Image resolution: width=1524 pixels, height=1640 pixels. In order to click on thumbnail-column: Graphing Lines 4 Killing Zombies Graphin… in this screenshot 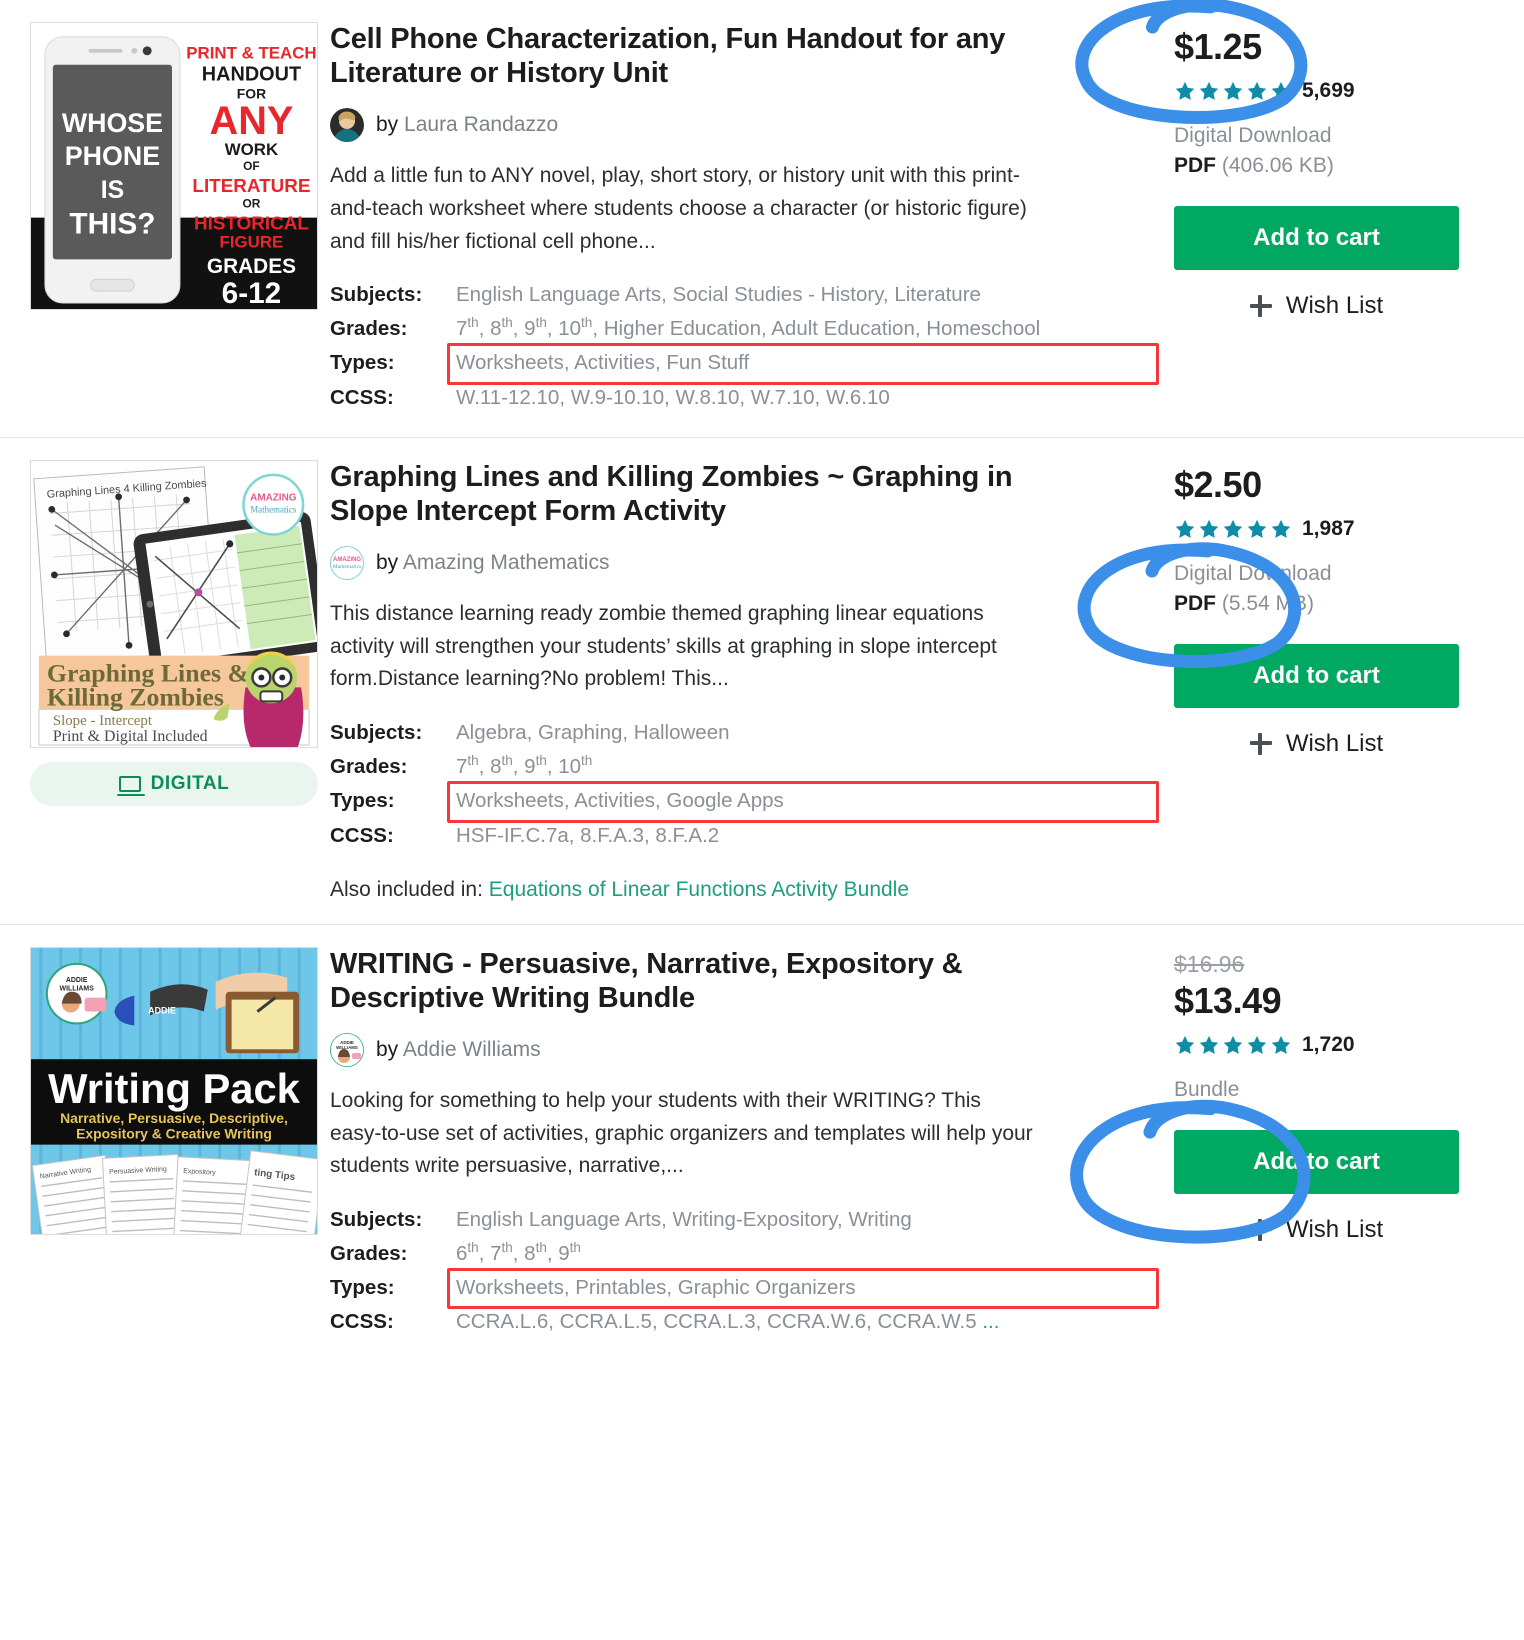, I will do `click(180, 680)`.